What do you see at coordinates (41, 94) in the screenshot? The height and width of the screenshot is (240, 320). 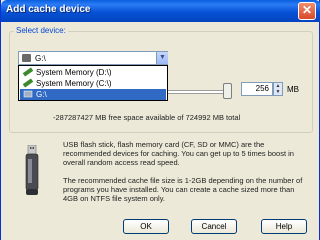 I see `dropdown-item-label: G:\` at bounding box center [41, 94].